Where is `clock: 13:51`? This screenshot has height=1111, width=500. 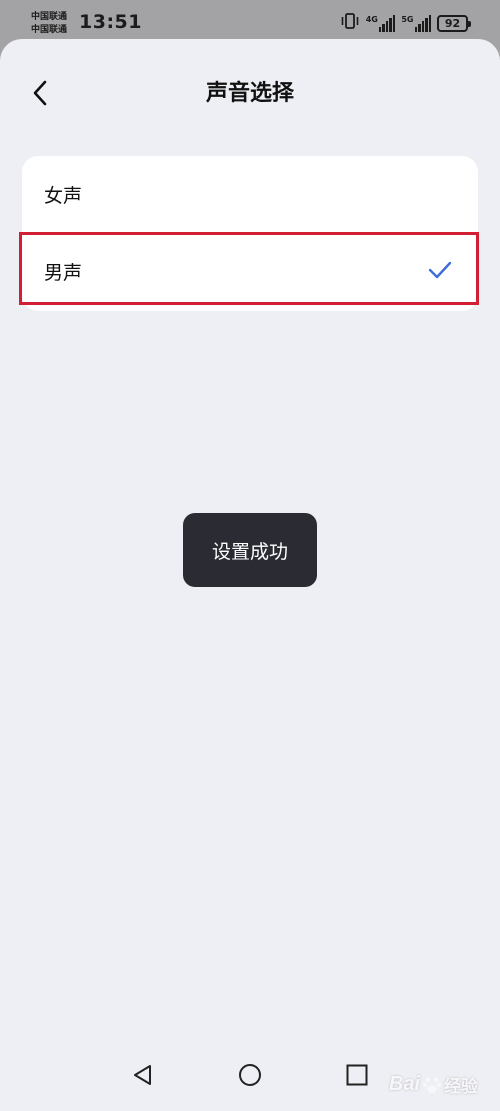
clock: 13:51 is located at coordinates (110, 22).